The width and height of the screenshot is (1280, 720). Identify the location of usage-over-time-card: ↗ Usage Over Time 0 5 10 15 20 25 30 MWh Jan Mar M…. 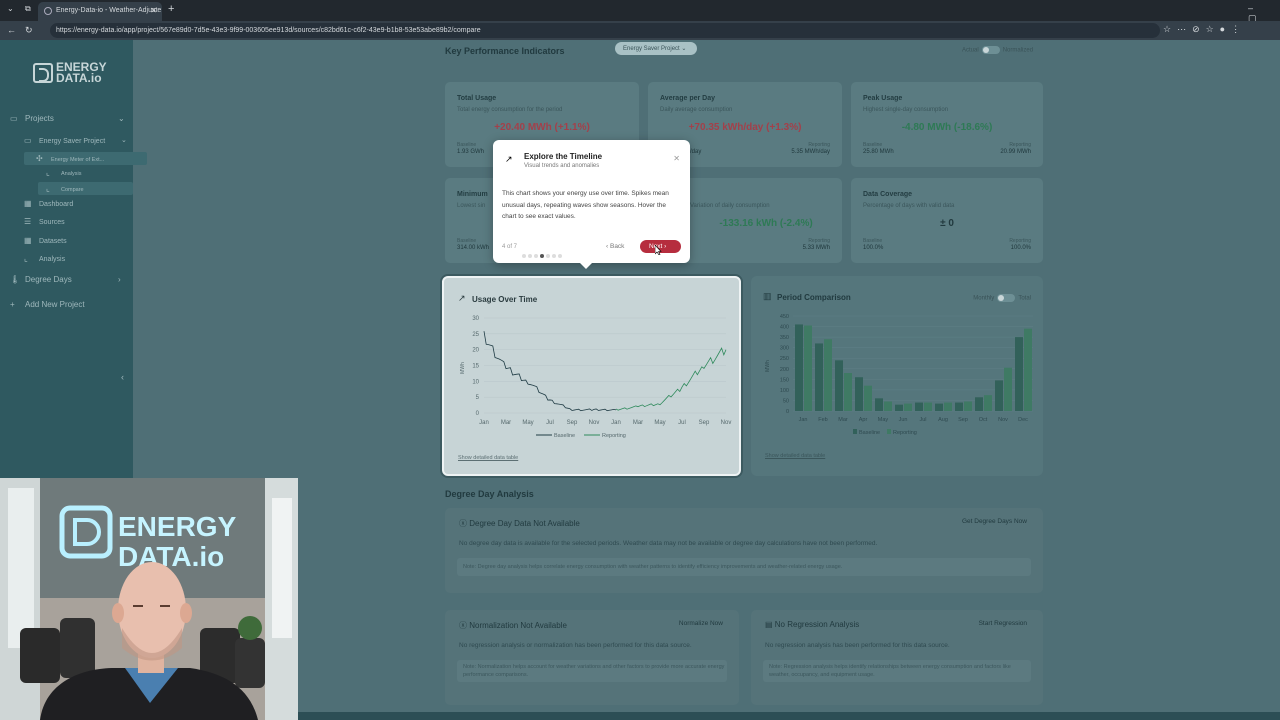
(591, 376).